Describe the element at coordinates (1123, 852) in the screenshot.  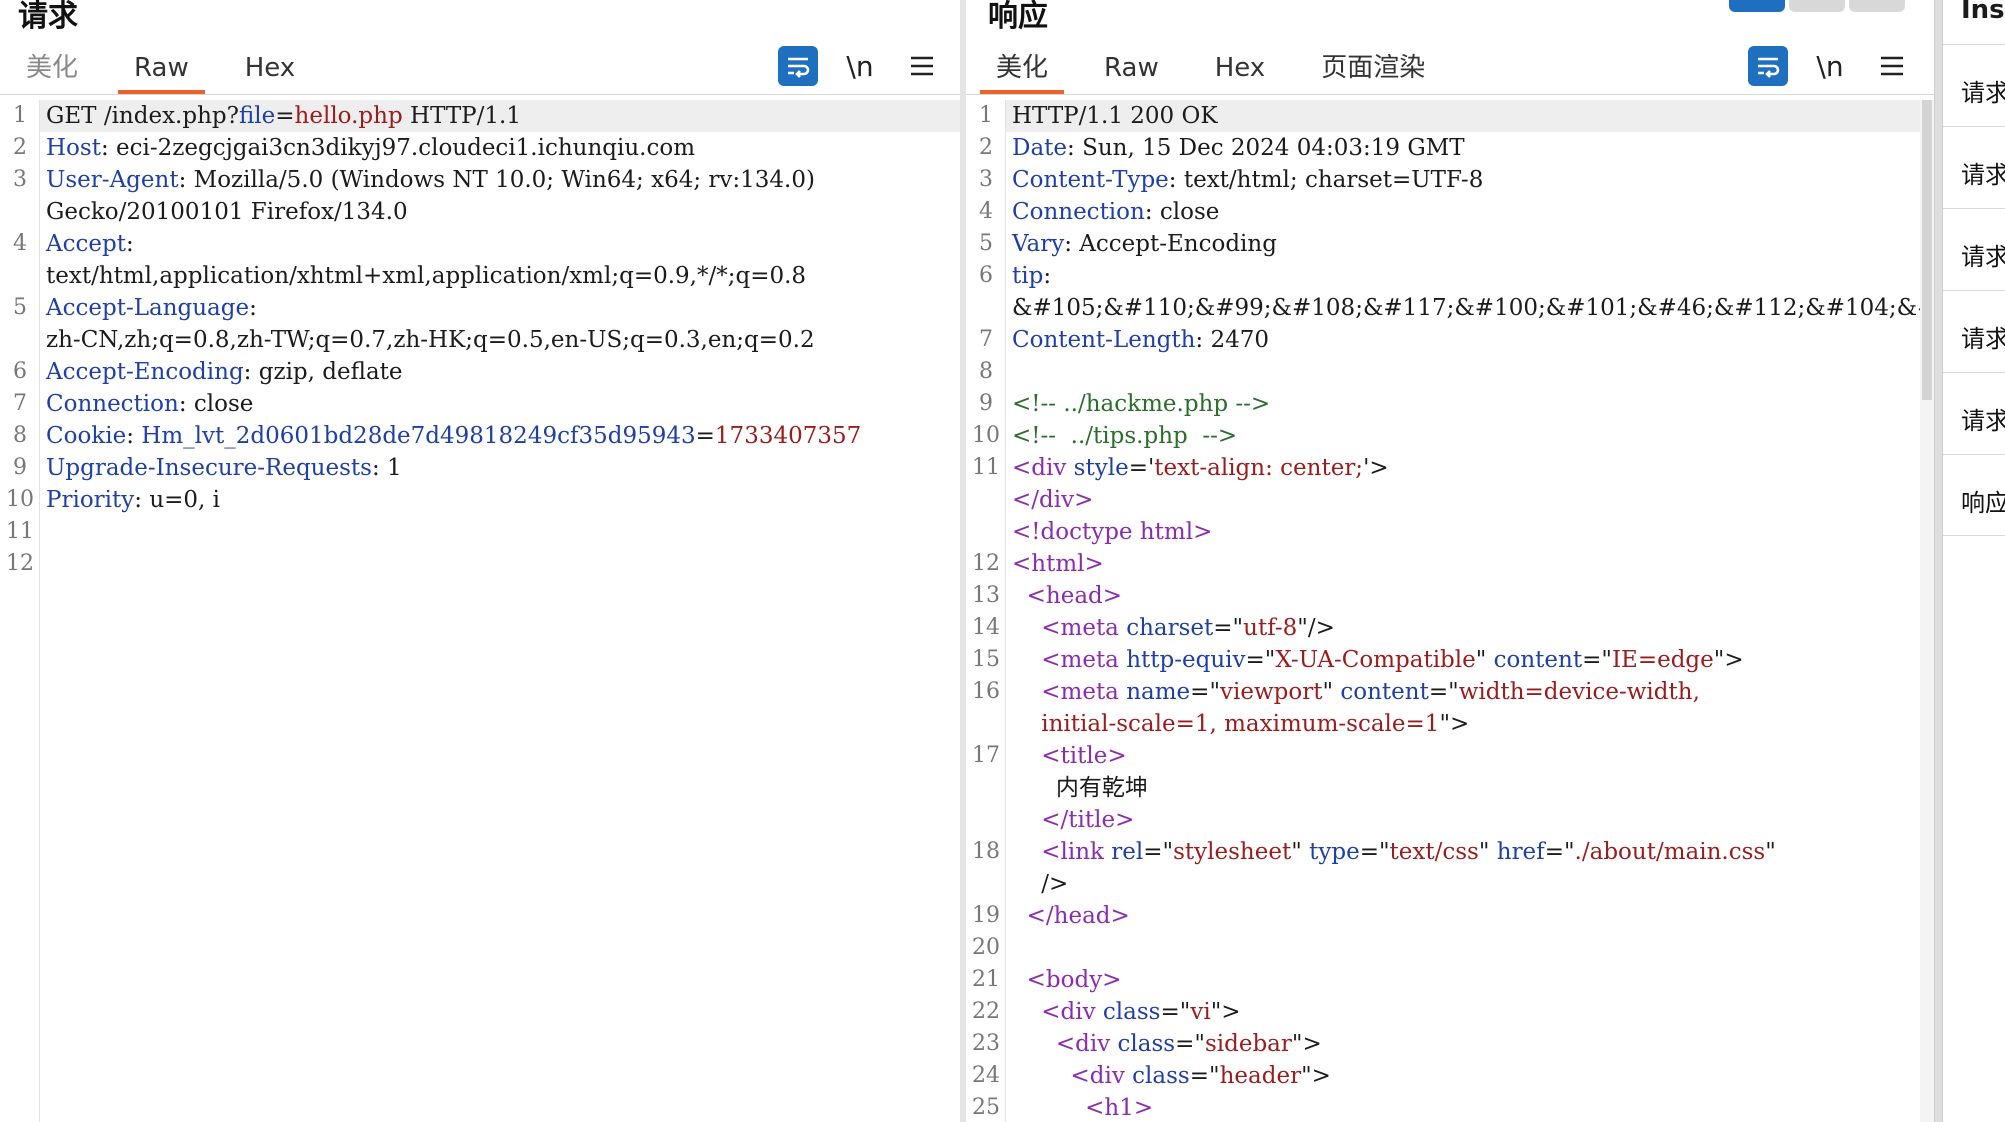
I see `code-token: rel` at that location.